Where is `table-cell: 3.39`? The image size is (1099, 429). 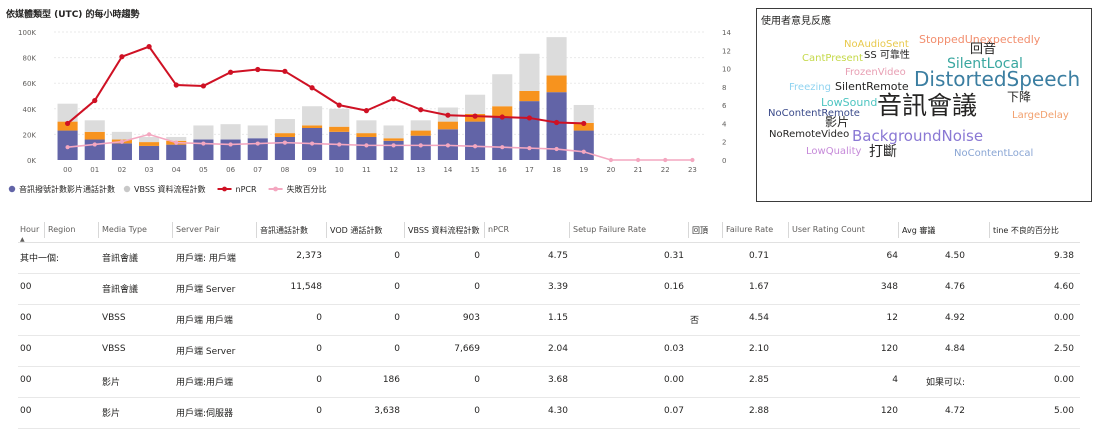
table-cell: 3.39 is located at coordinates (557, 287).